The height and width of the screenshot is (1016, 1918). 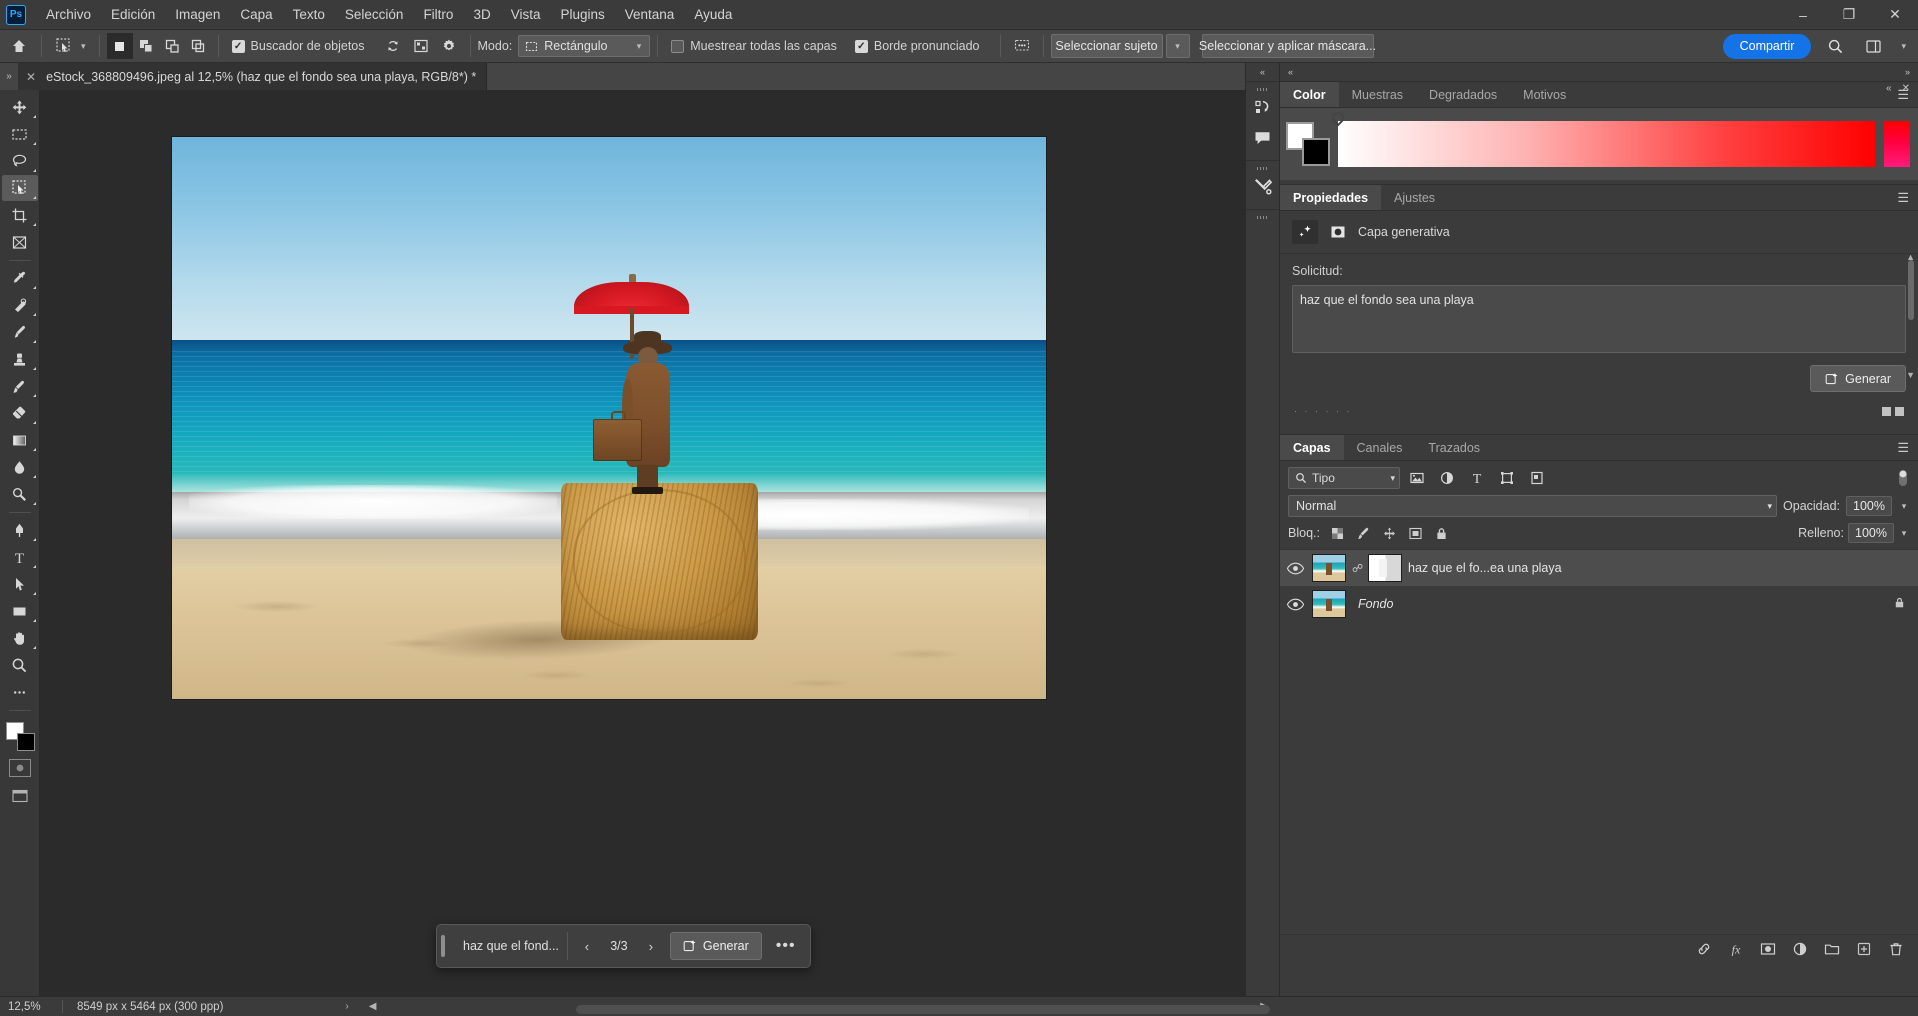 I want to click on layer-styles-icon: fx, so click(x=1736, y=949).